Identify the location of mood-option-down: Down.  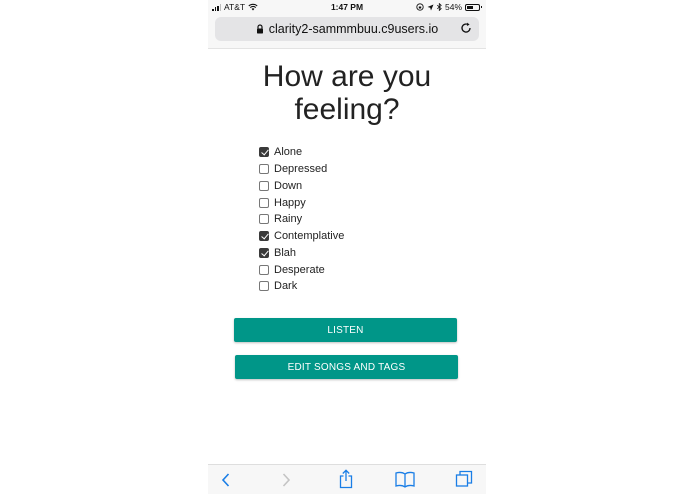
(301, 186).